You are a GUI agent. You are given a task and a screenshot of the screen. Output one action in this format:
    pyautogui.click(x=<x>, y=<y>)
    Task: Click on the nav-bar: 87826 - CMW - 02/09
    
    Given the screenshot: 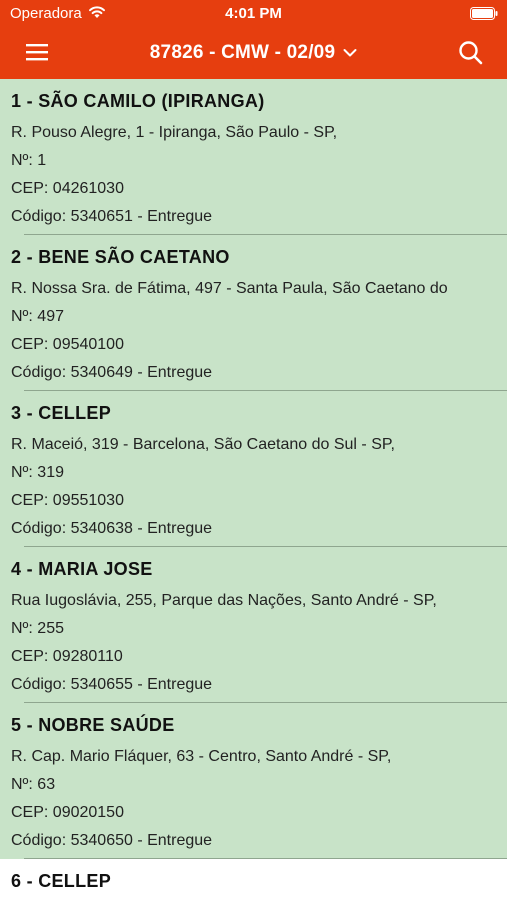 What is the action you would take?
    pyautogui.click(x=253, y=53)
    